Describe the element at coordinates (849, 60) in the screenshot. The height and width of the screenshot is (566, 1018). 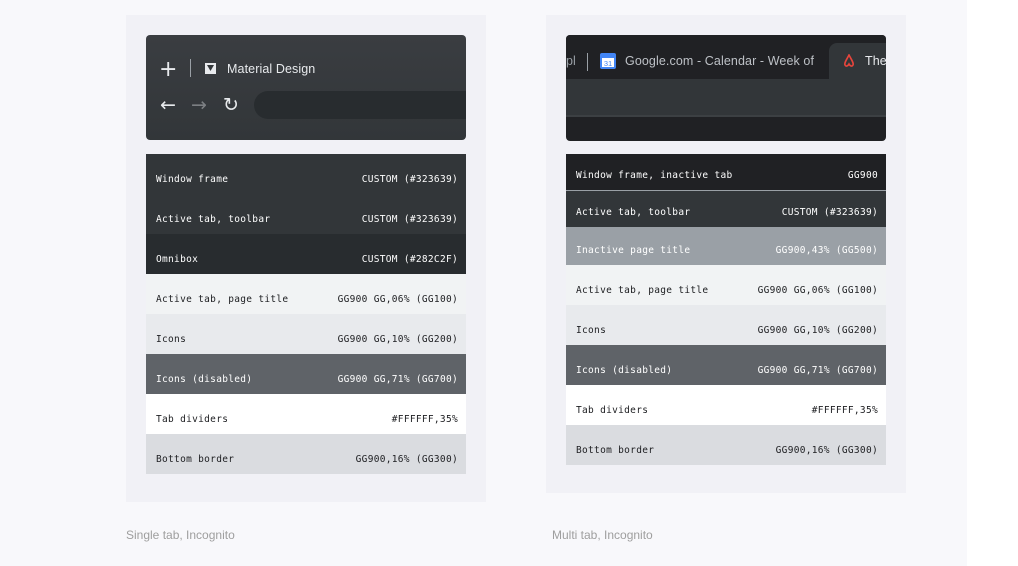
I see `airbnb-favicon` at that location.